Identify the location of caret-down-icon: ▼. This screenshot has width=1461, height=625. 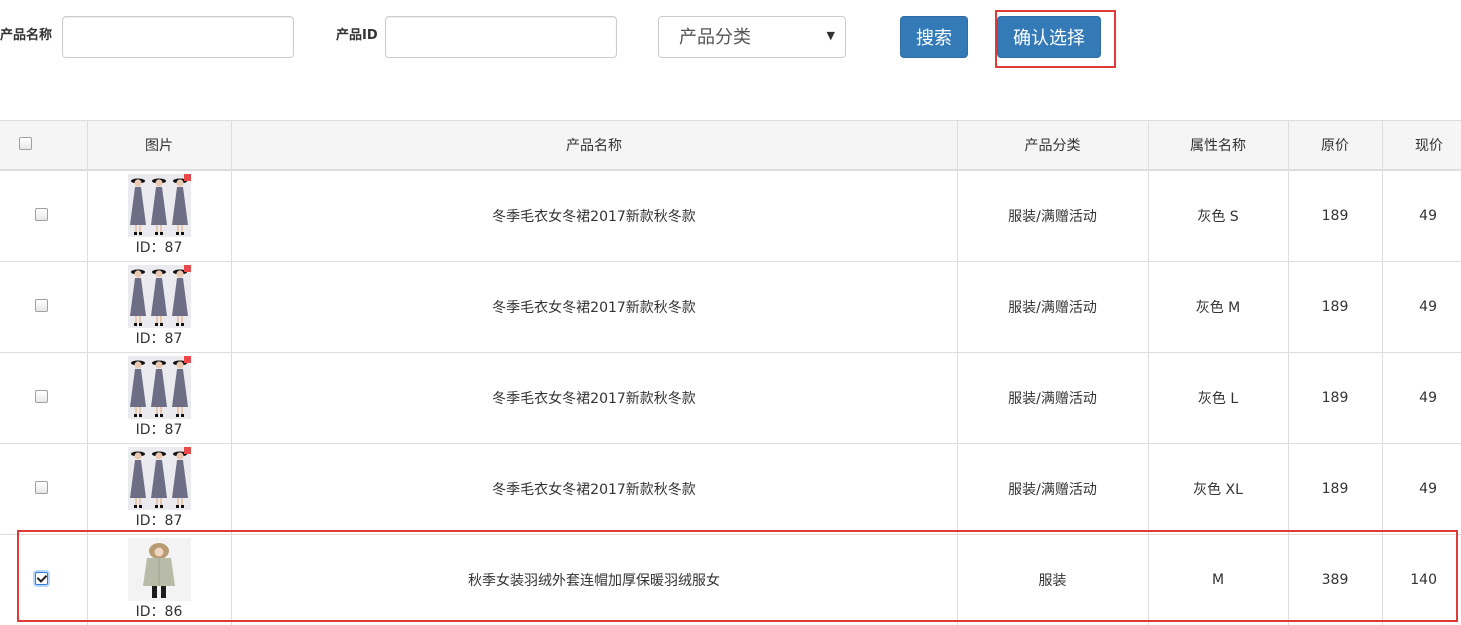
(830, 35).